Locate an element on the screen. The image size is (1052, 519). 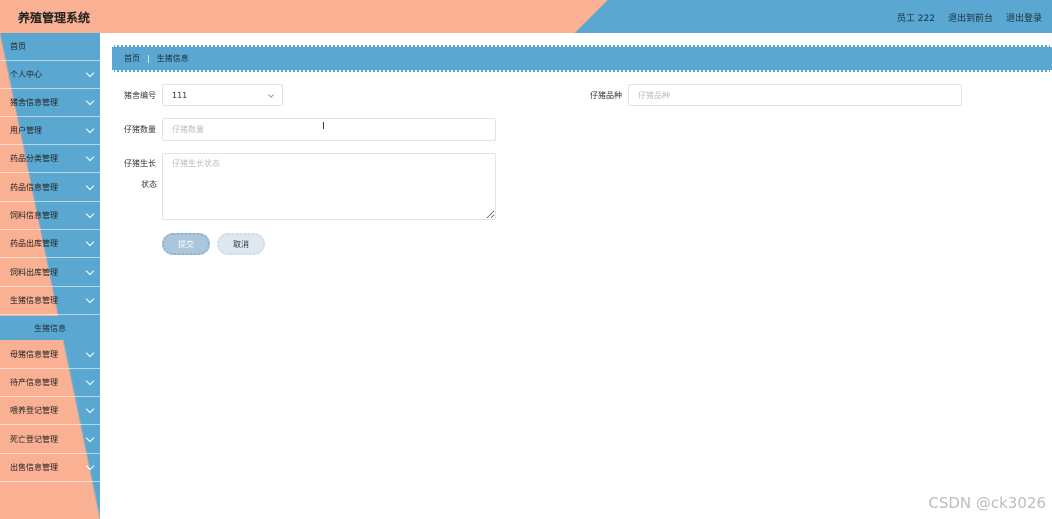
logout-link: 退出登录 is located at coordinates (1024, 17).